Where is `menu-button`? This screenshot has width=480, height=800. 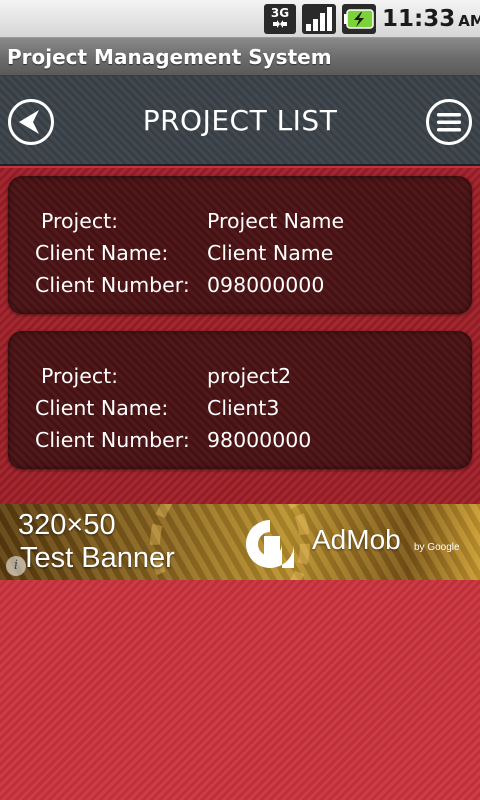 menu-button is located at coordinates (449, 122).